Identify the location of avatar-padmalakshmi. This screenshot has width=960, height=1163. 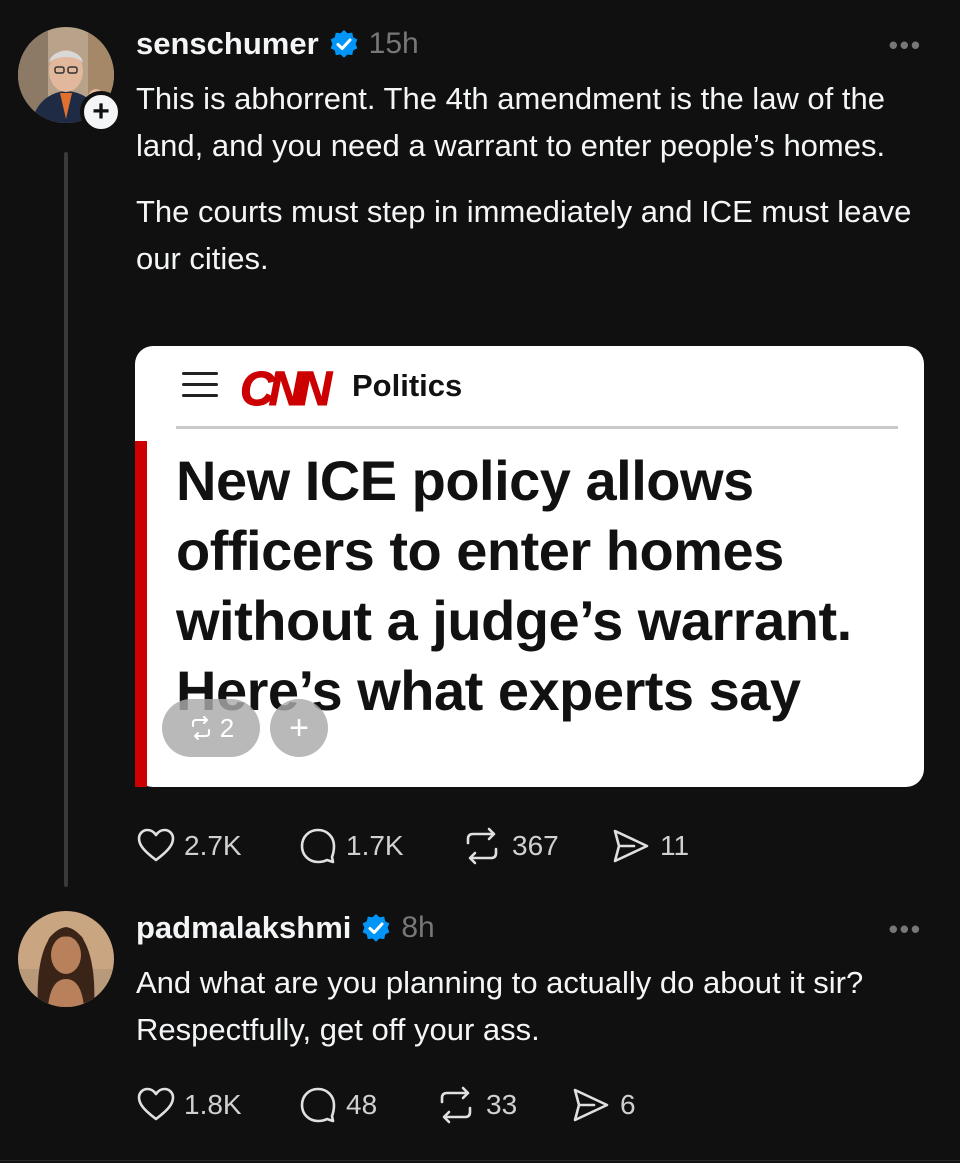
(66, 959).